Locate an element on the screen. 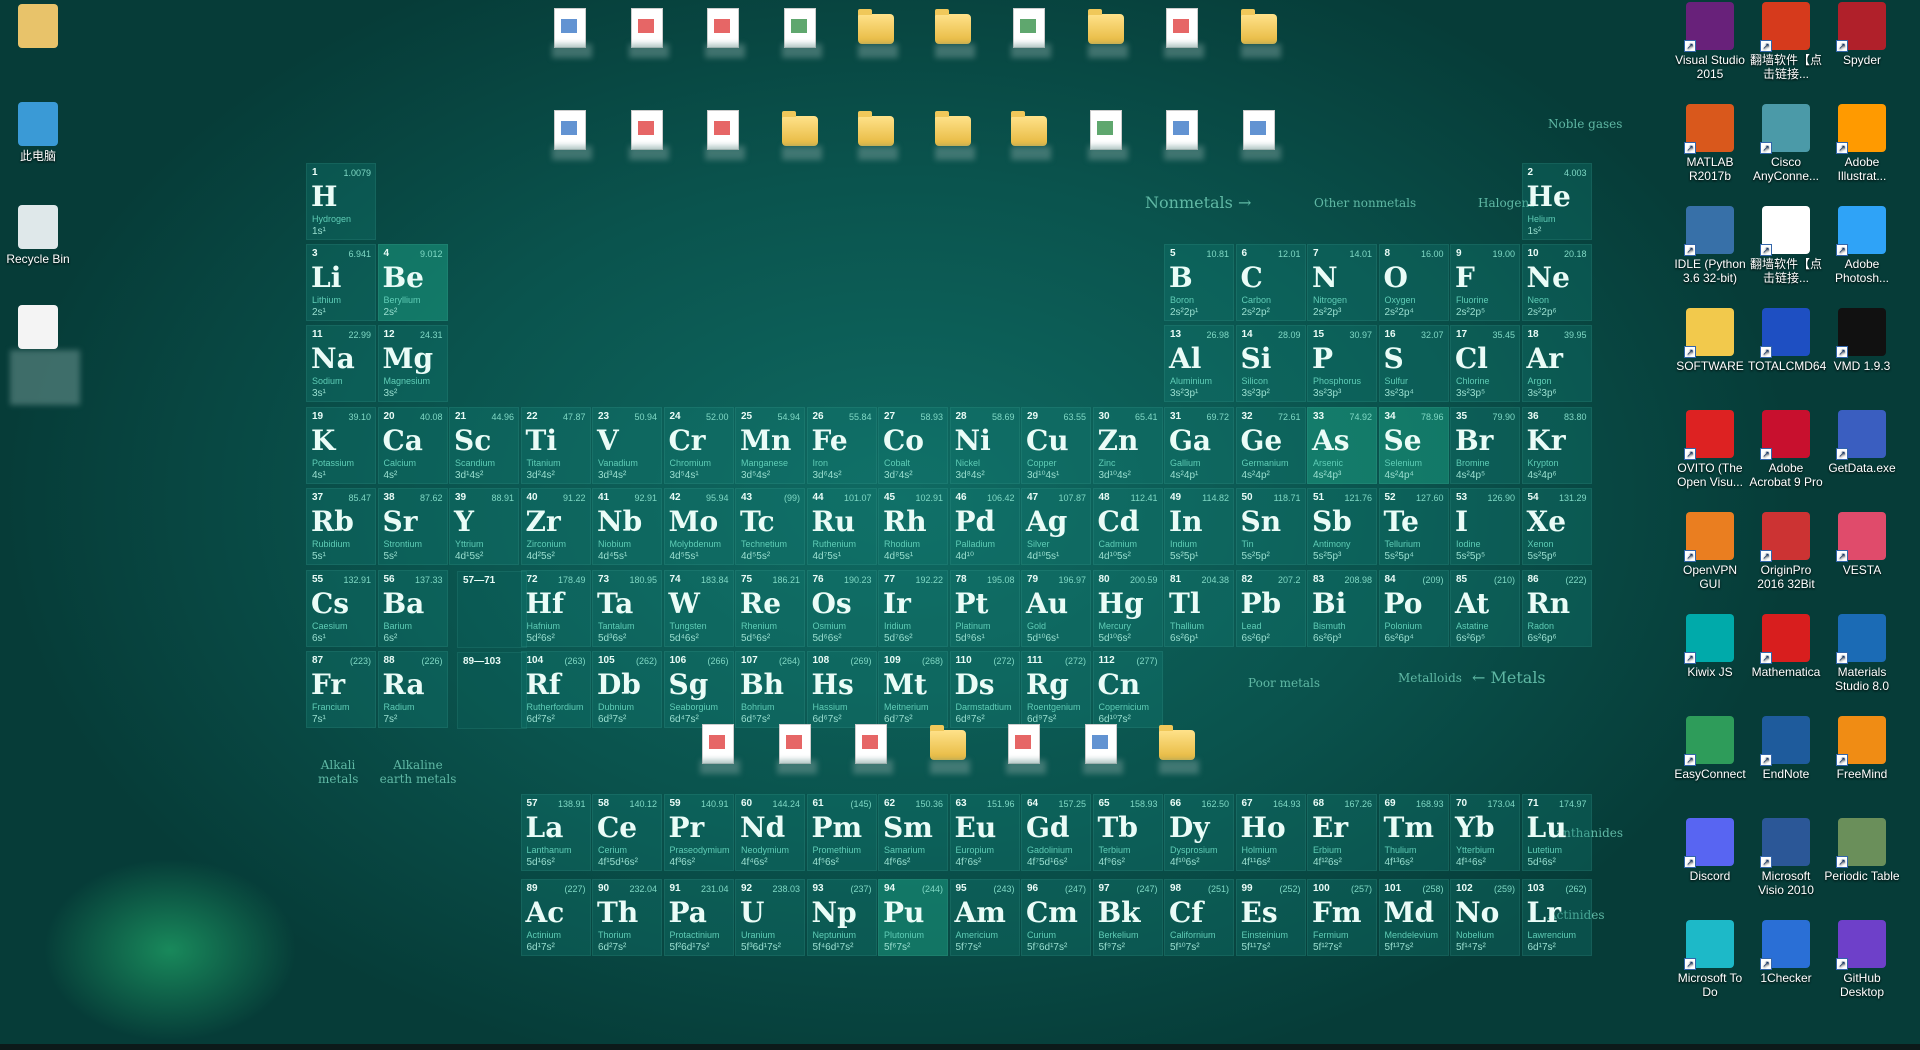 This screenshot has height=1050, width=1920. desktop-icon-total-commander: ↗ TOTALCMD64 is located at coordinates (1787, 340).